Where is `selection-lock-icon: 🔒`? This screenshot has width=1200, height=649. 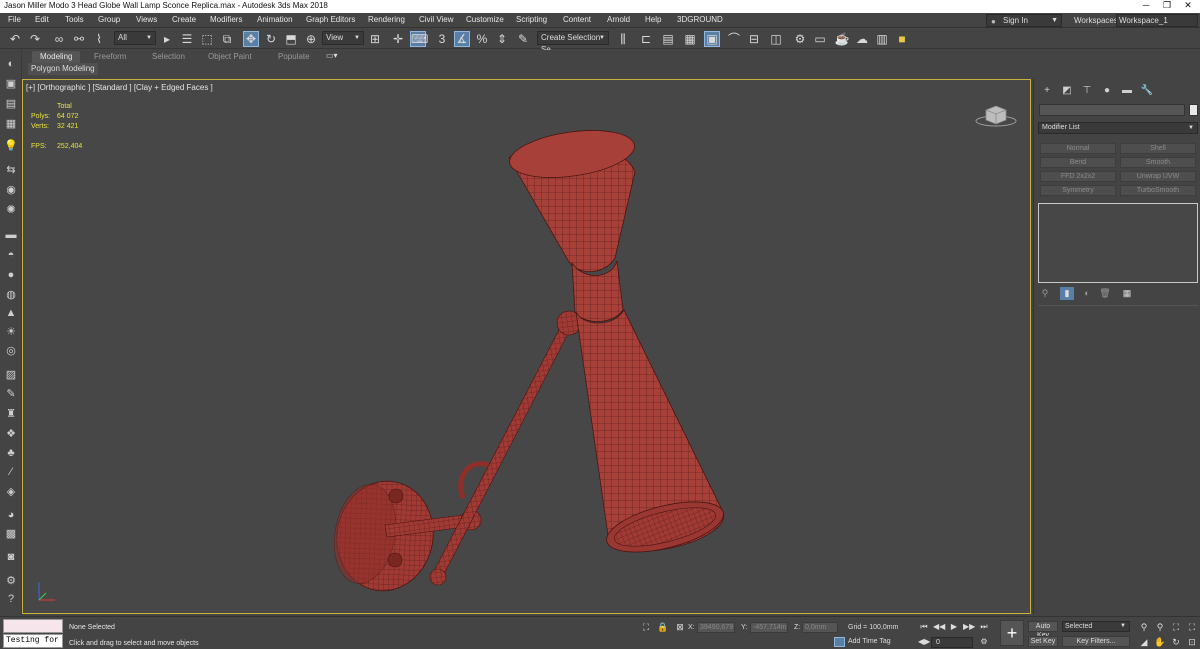
selection-lock-icon: 🔒 is located at coordinates (663, 627).